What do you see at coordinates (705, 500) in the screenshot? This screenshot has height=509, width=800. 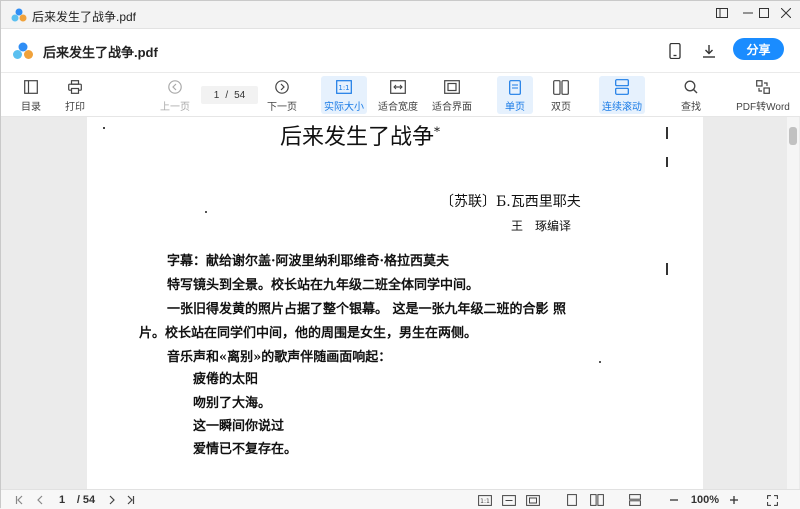 I see `zoom-level: 100%` at bounding box center [705, 500].